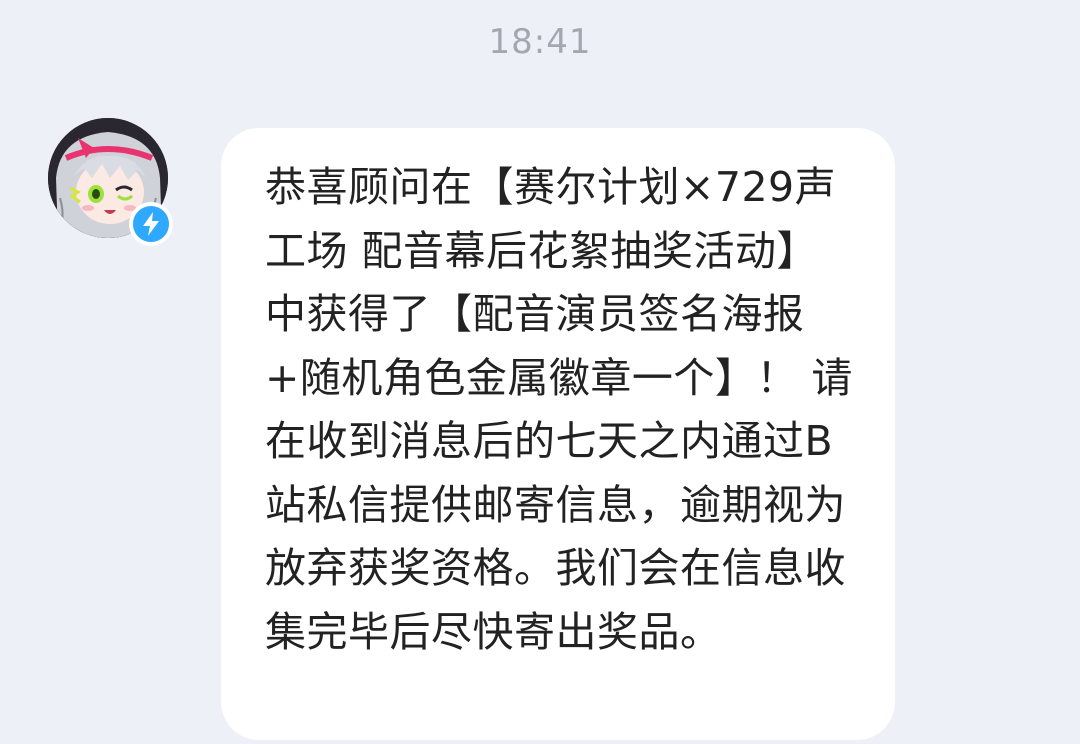  I want to click on lightning-bolt-icon, so click(151, 224).